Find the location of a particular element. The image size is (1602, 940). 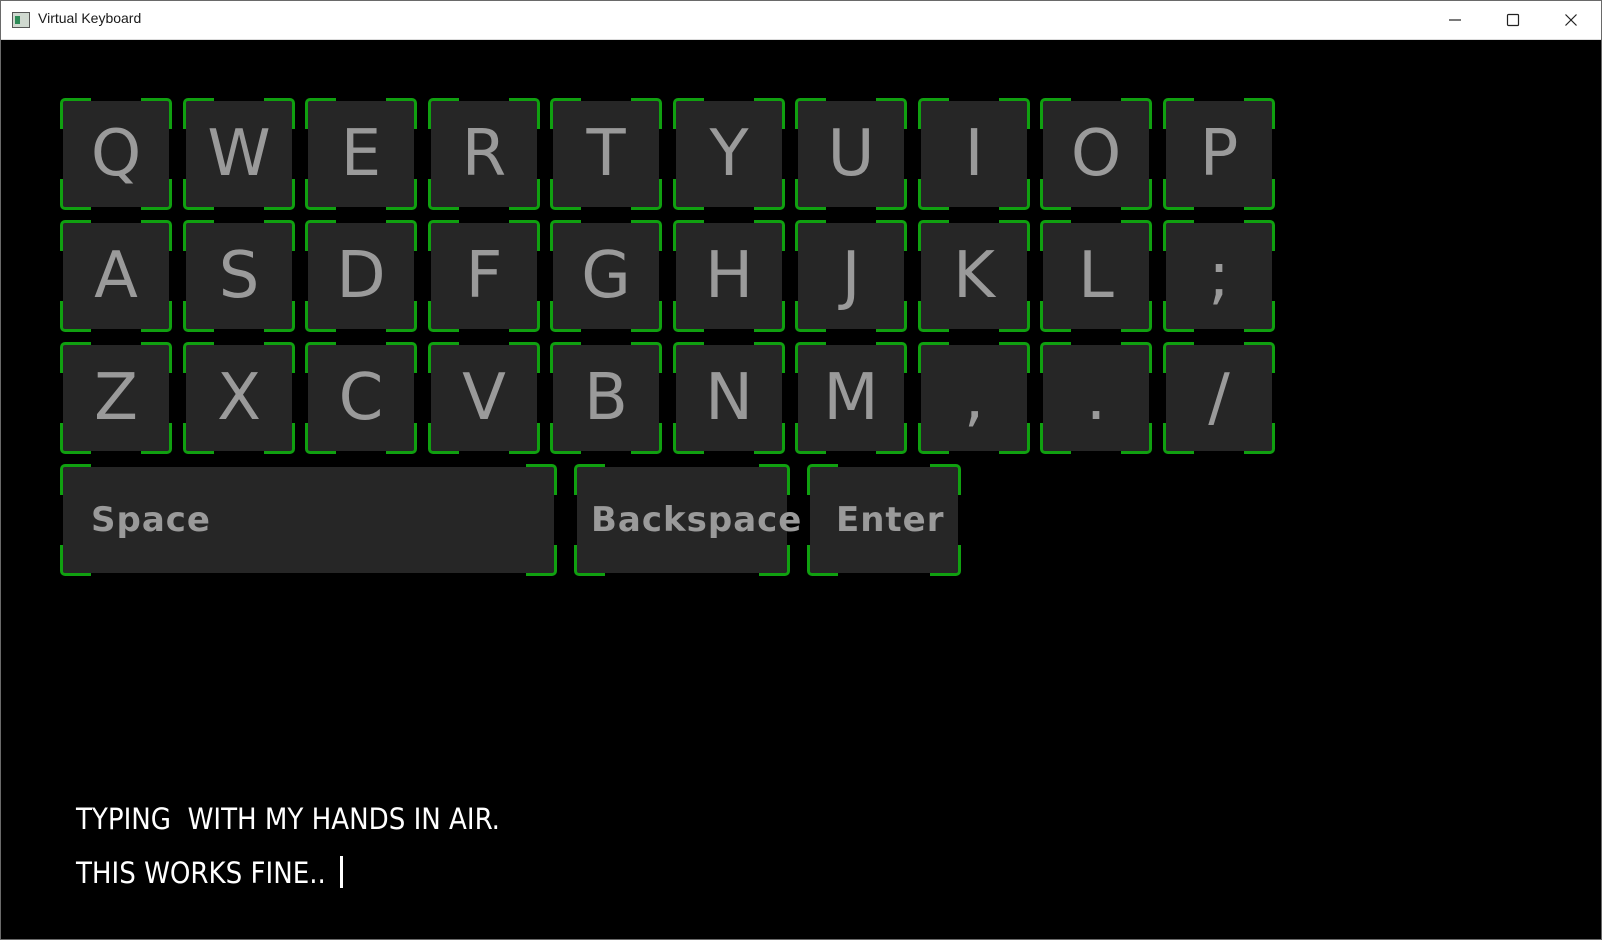

key-label: Y is located at coordinates (729, 154).